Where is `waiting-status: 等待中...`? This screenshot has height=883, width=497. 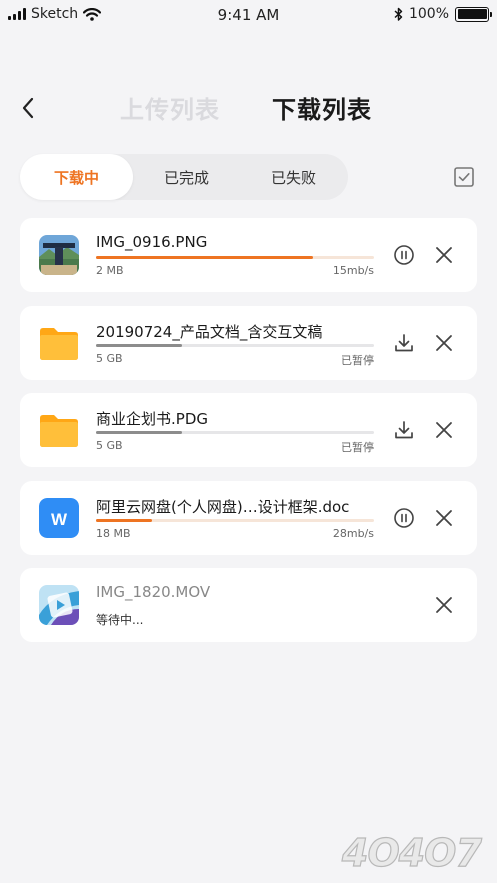
waiting-status: 等待中... is located at coordinates (120, 620).